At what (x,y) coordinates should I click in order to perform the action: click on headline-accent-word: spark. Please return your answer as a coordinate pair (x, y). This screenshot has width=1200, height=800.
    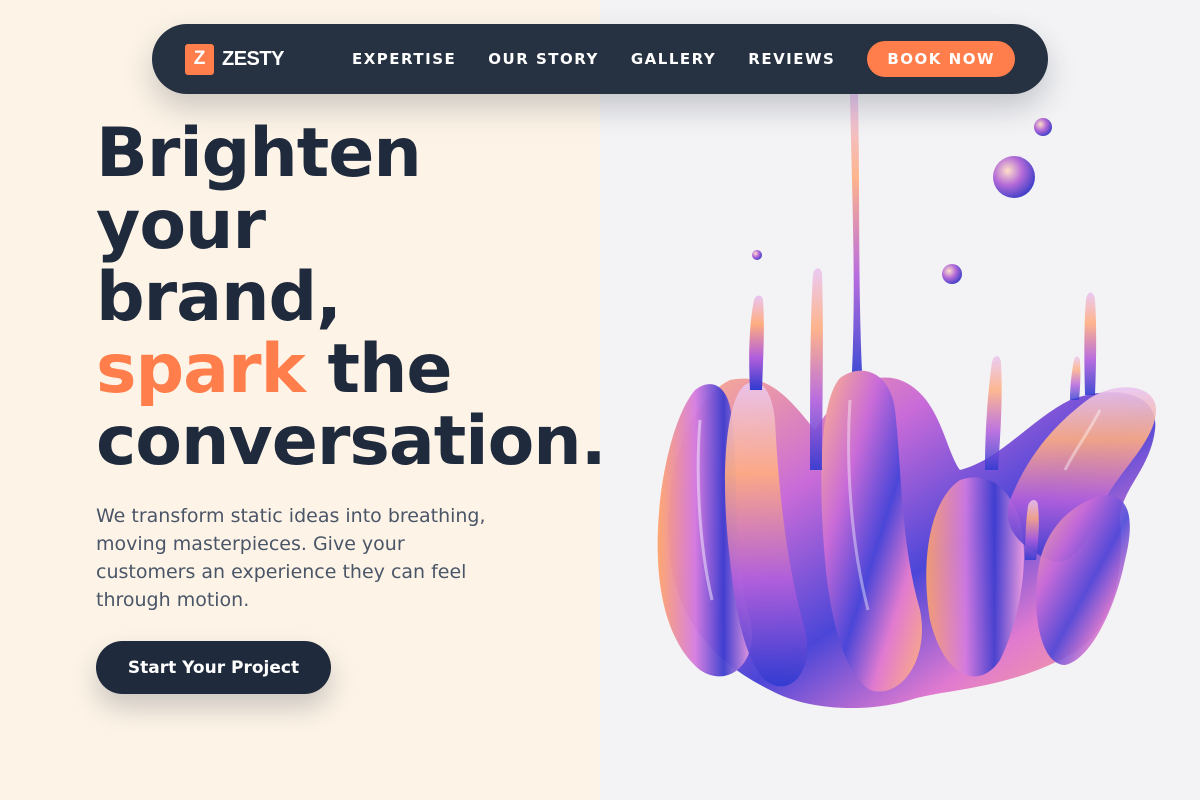
    Looking at the image, I should click on (201, 369).